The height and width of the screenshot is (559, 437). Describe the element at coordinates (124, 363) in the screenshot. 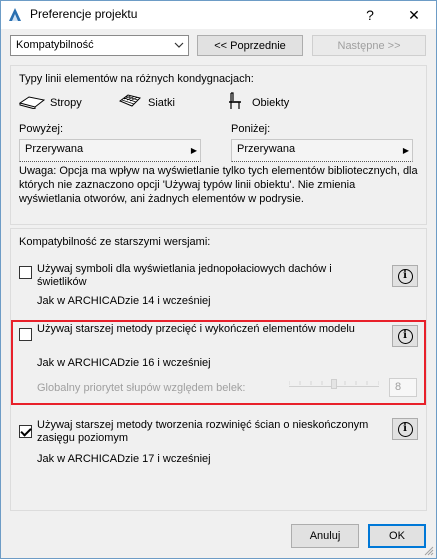

I see `intersections-option-version: Jak w ARCHICADzie 16 i wcześniej` at that location.